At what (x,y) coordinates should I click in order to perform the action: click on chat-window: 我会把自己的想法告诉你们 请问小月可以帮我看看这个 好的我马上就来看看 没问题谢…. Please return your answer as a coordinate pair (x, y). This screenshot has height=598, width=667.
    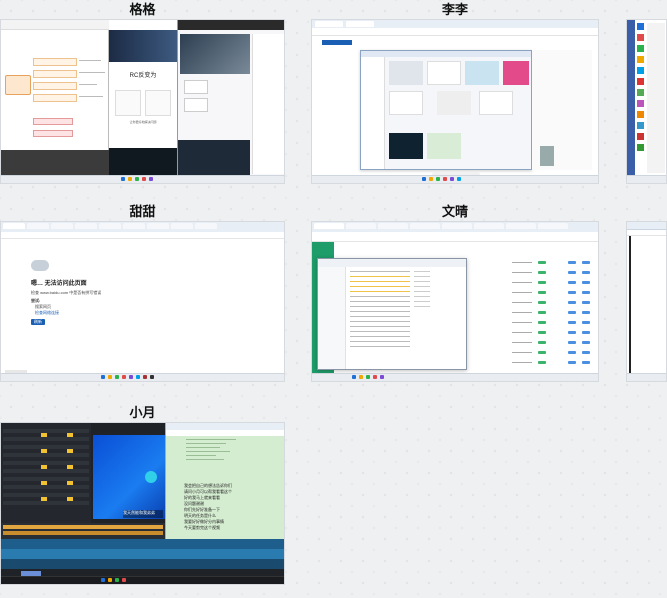
    Looking at the image, I should click on (224, 481).